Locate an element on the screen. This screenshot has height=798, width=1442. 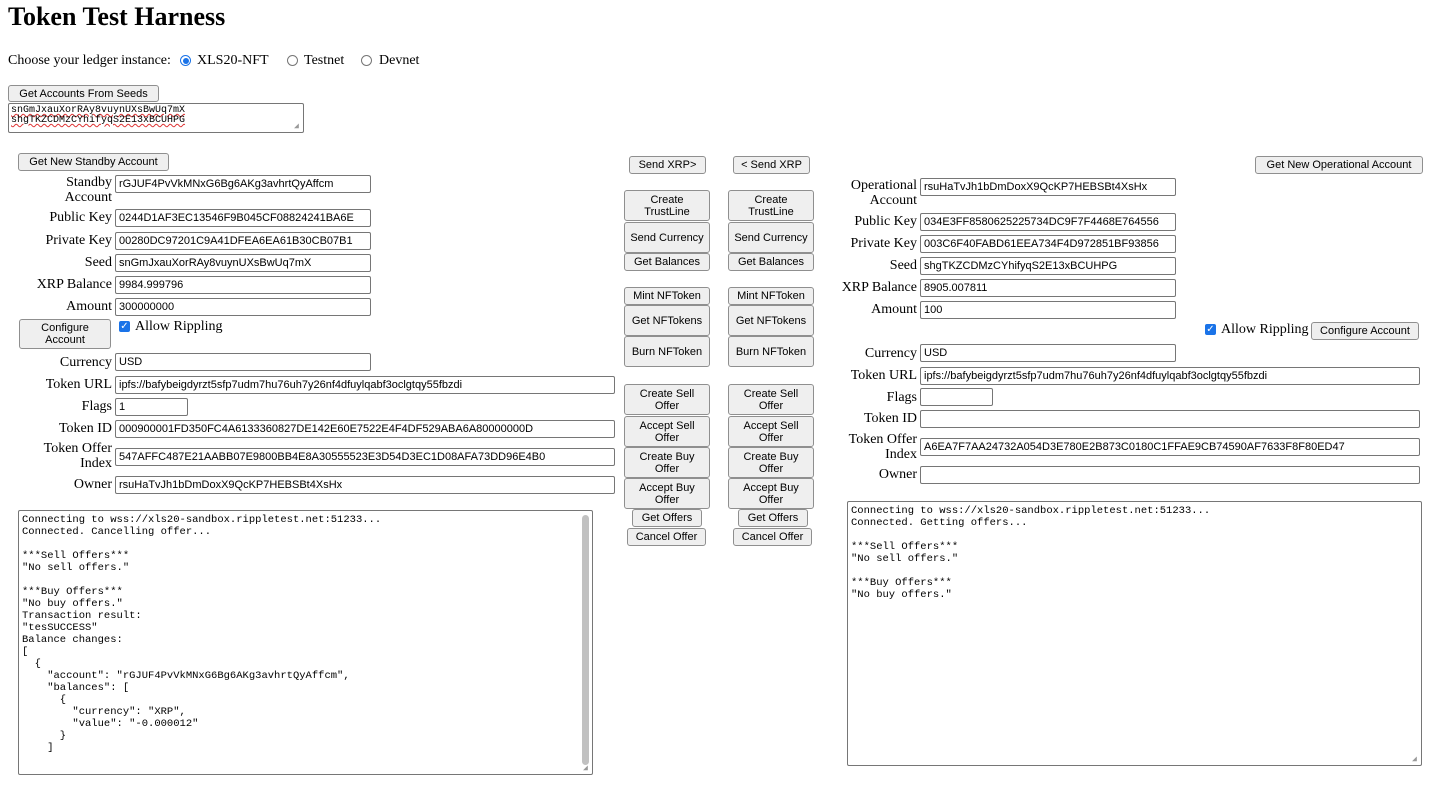
standby-allow-rippling-label: Allow Rippling is located at coordinates (179, 326).